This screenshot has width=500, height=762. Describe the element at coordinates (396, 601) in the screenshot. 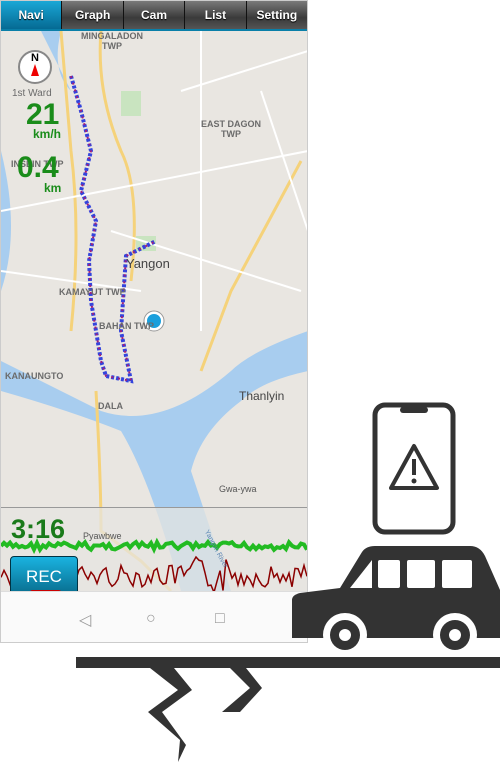

I see `car-icon` at that location.